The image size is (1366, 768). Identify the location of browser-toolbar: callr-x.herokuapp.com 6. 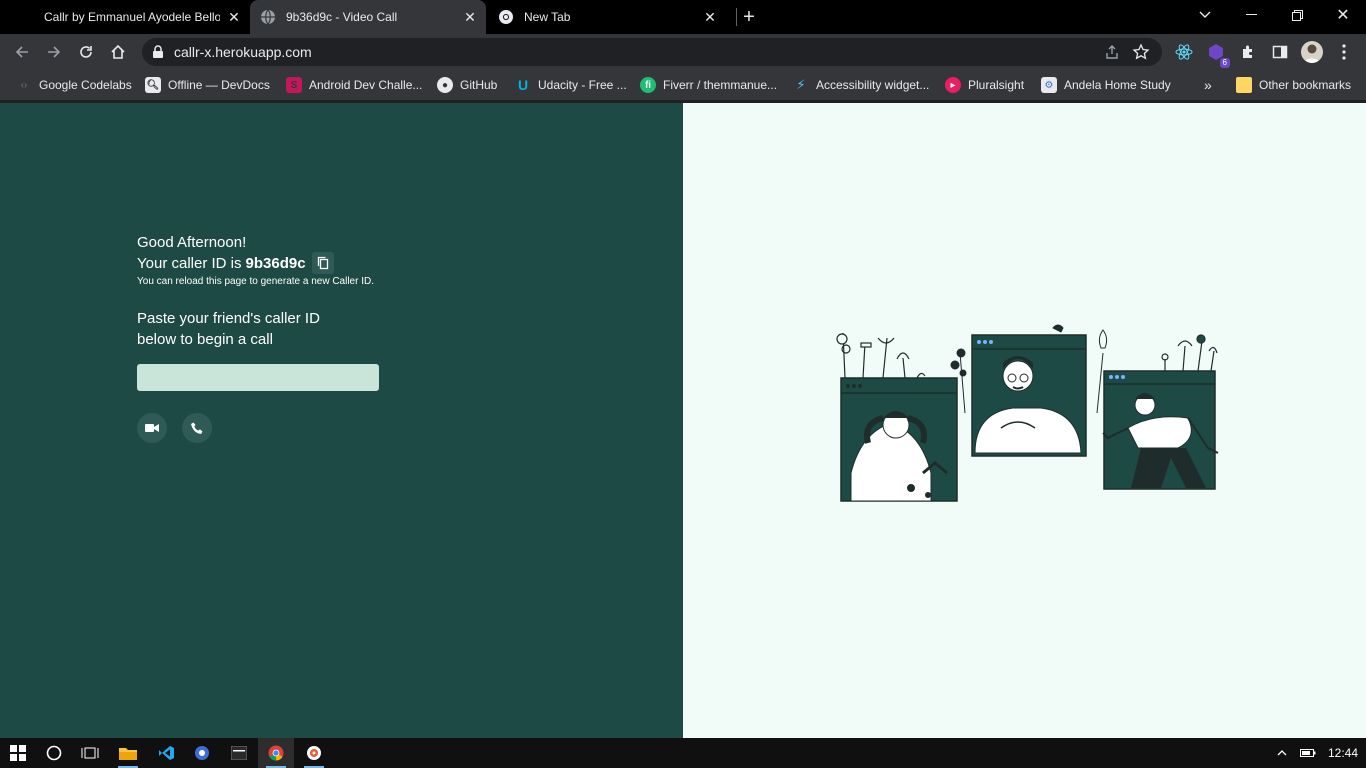
(683, 52).